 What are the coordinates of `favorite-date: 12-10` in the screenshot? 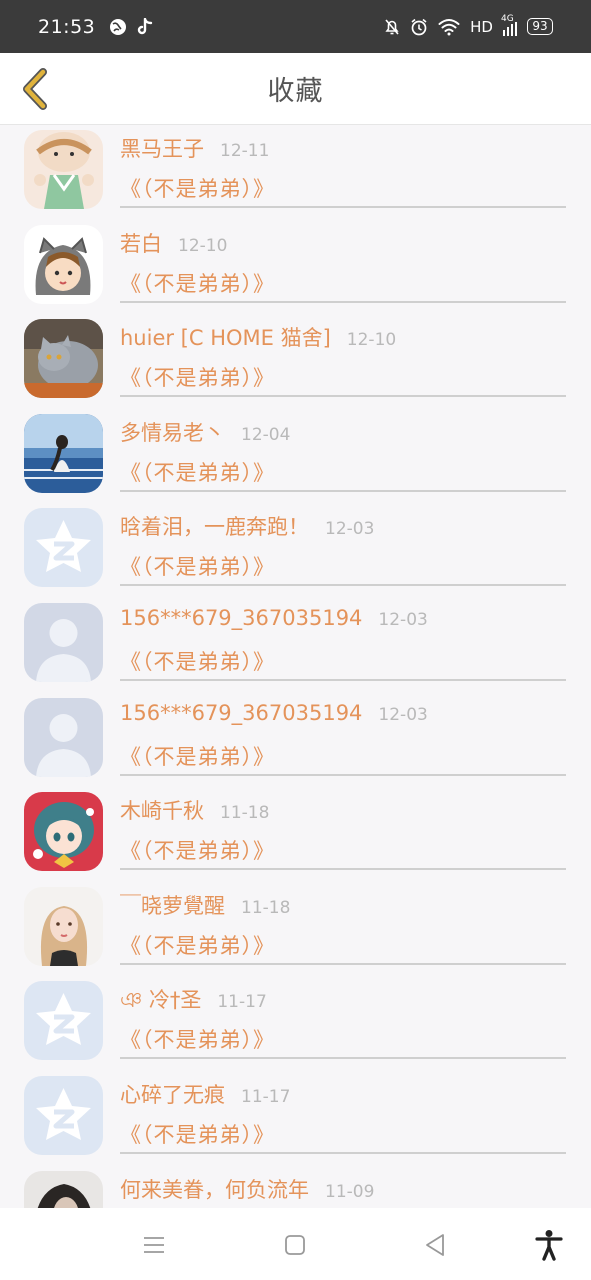 It's located at (203, 245).